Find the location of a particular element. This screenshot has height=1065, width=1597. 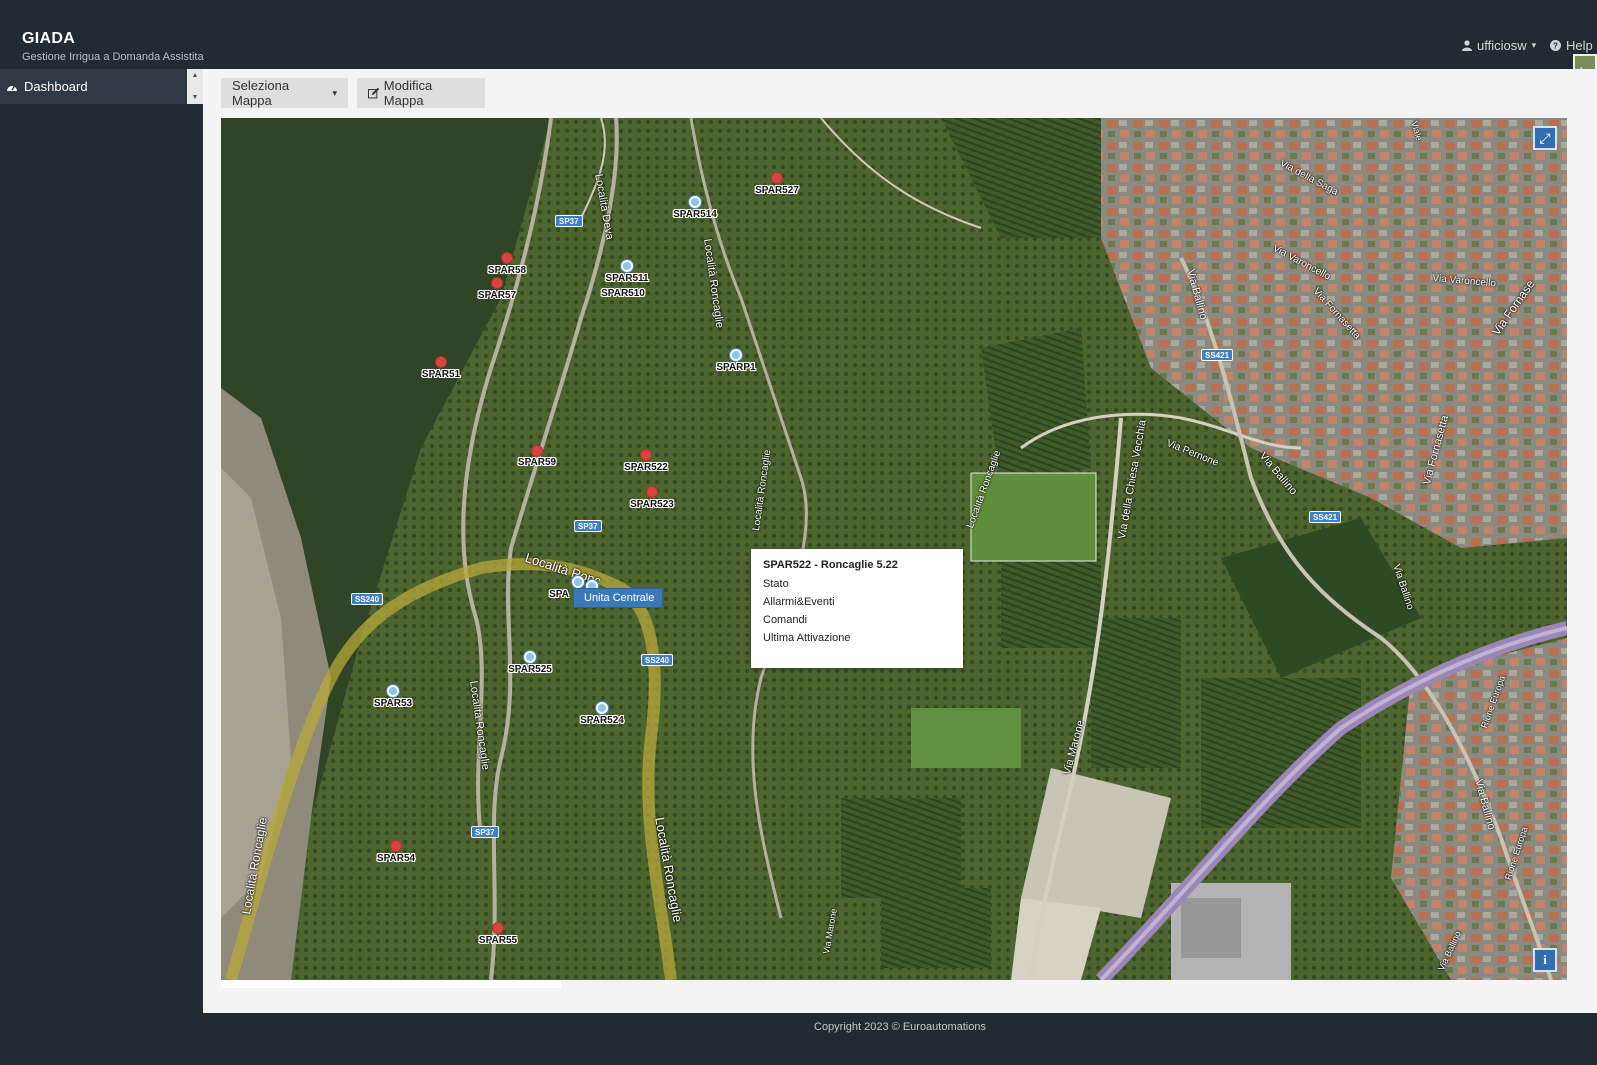

help-link: ? Help is located at coordinates (1571, 45).